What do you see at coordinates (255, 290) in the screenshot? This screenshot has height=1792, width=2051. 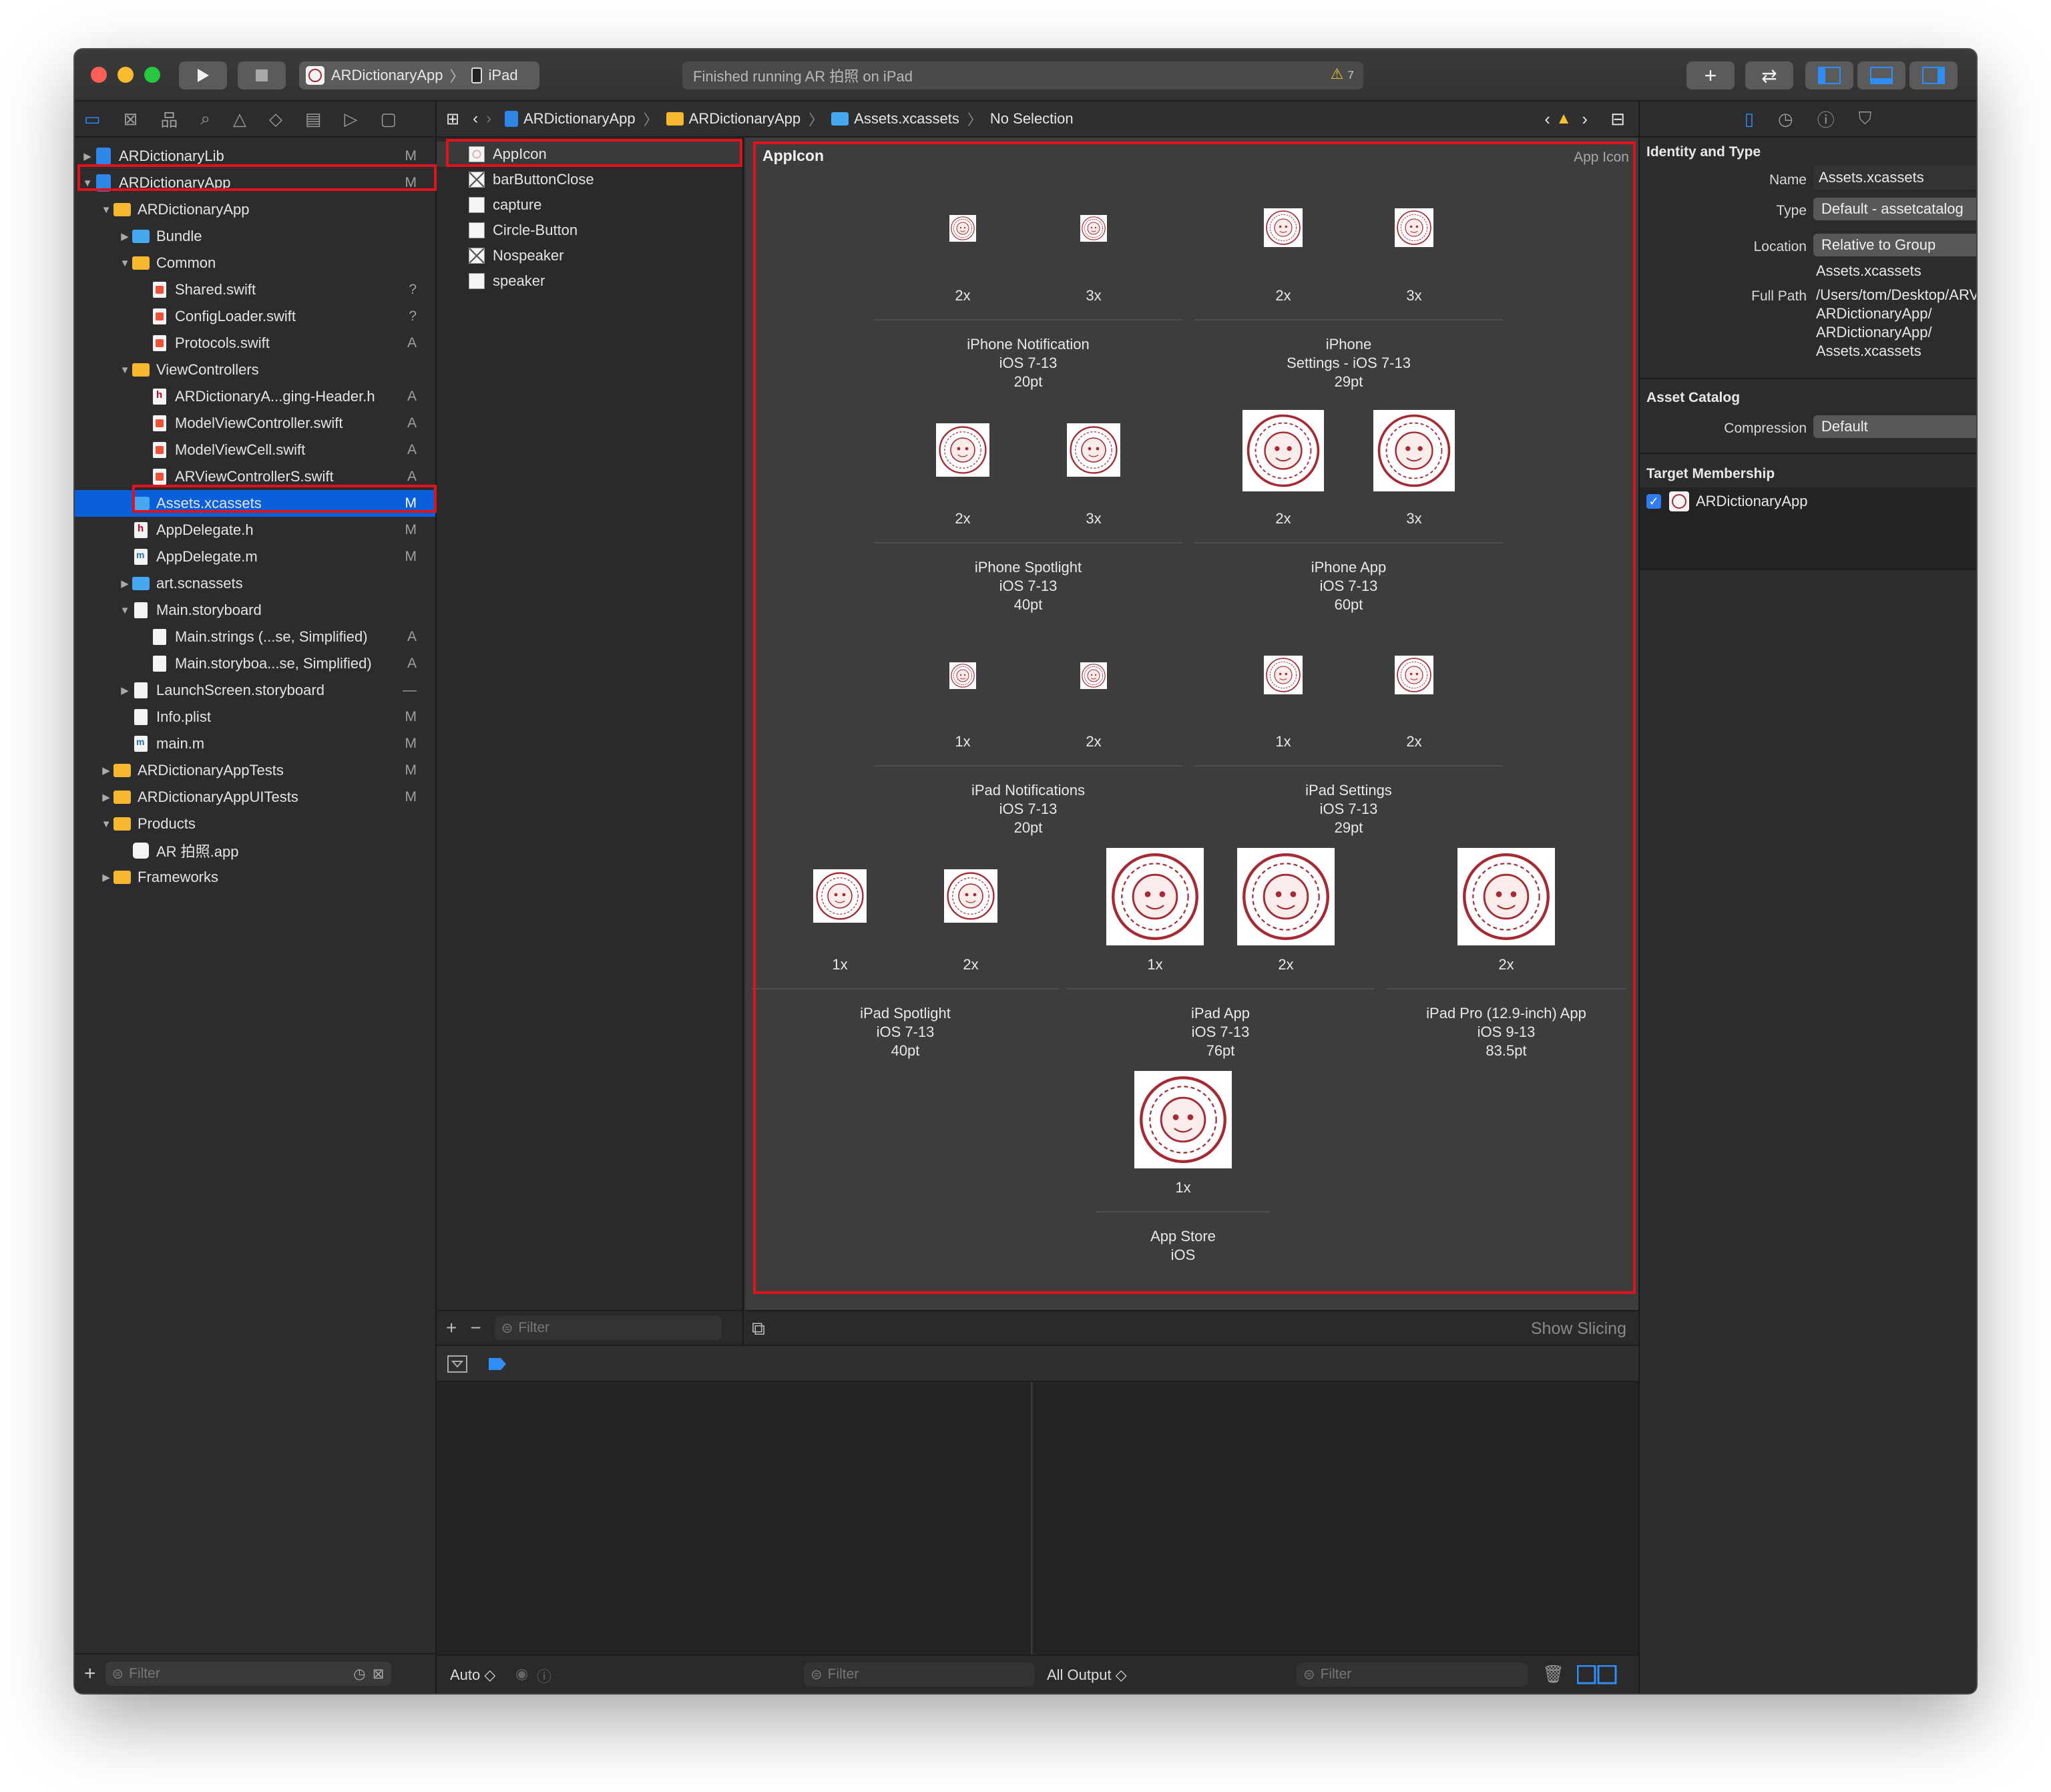 I see `tree-row: Shared.swift?` at bounding box center [255, 290].